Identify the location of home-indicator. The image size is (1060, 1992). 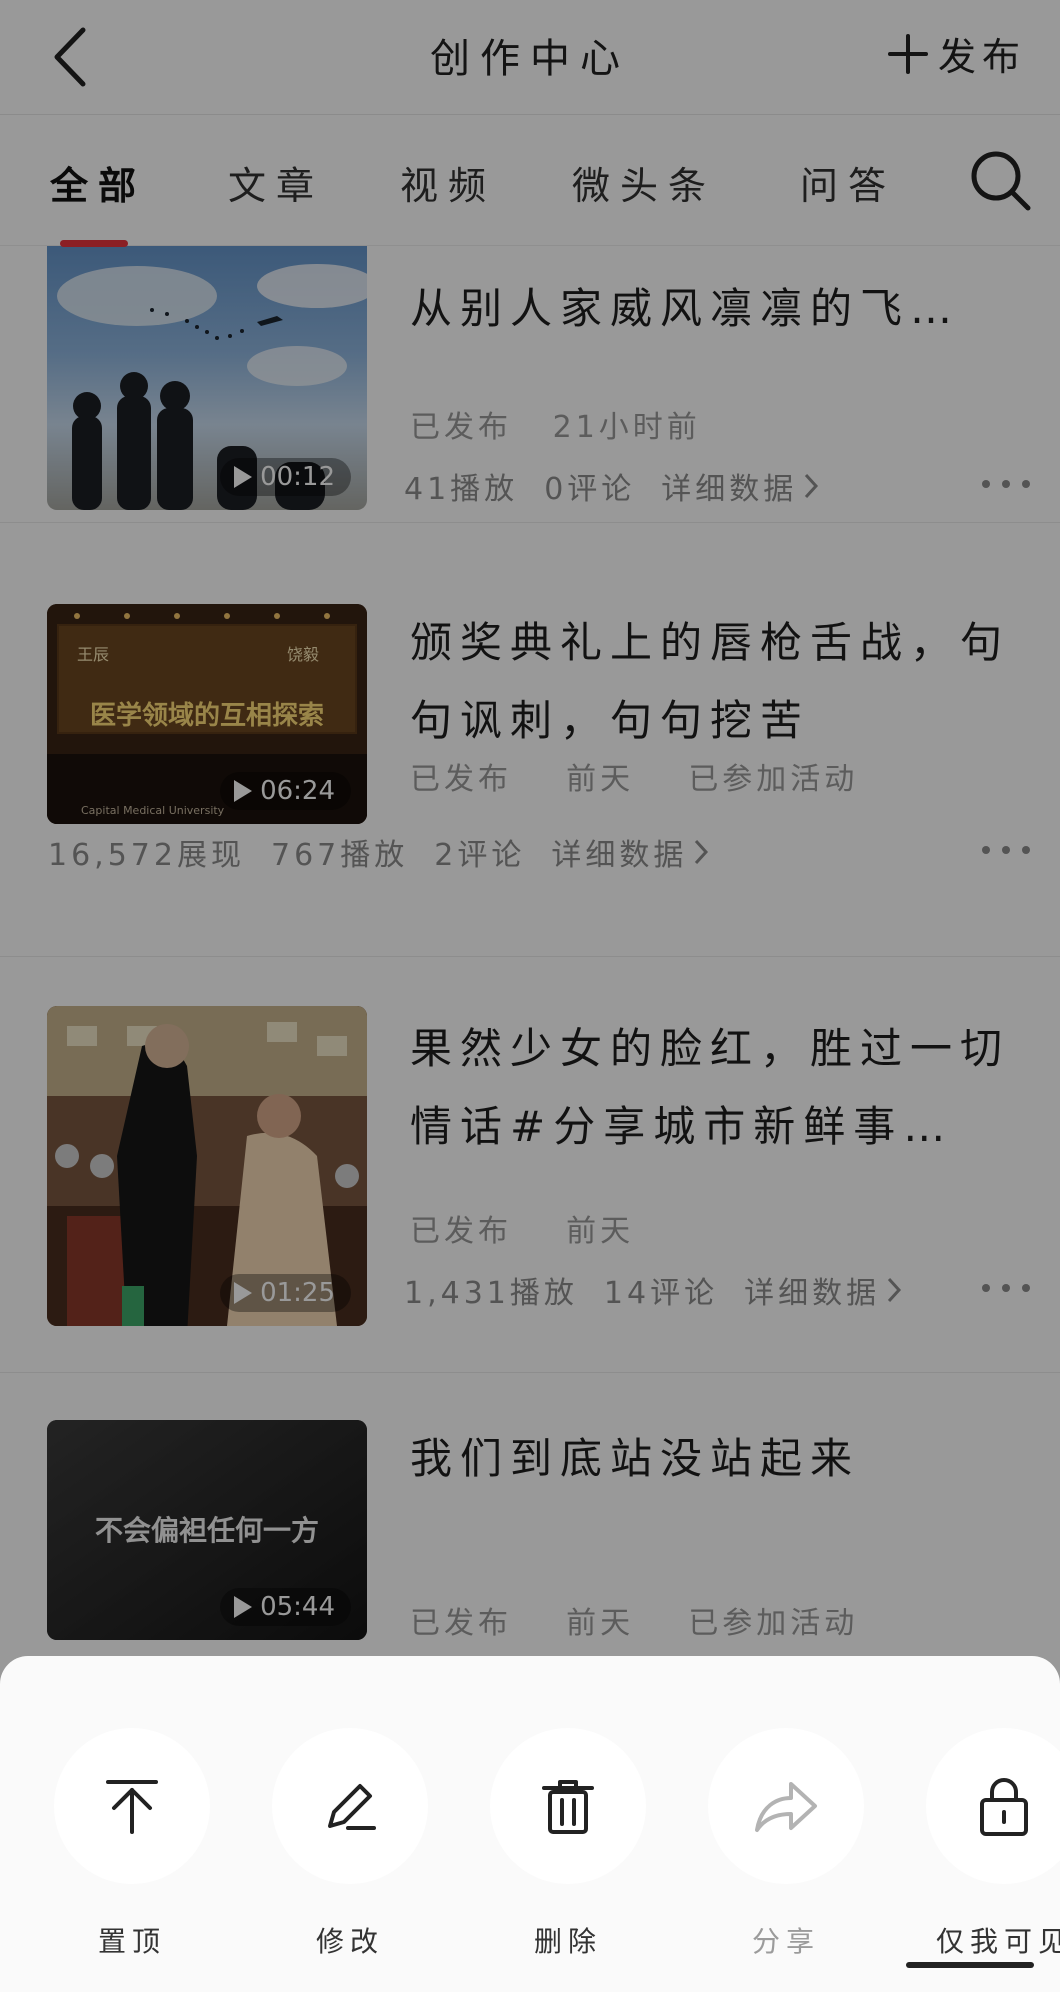
(970, 1965).